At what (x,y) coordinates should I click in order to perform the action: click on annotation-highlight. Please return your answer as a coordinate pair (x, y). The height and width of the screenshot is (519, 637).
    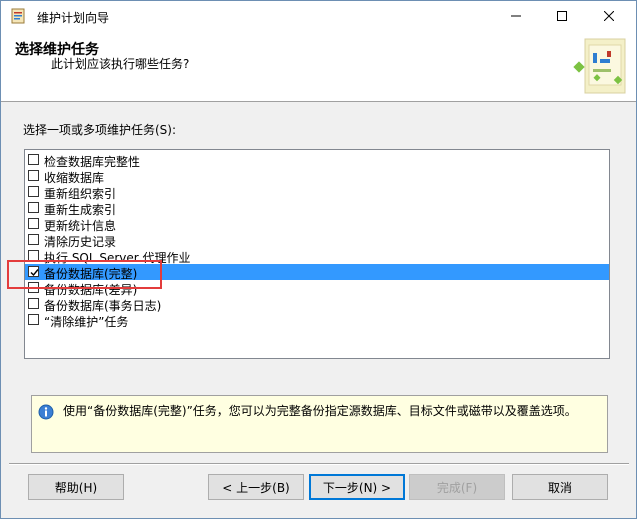
    Looking at the image, I should click on (84, 274).